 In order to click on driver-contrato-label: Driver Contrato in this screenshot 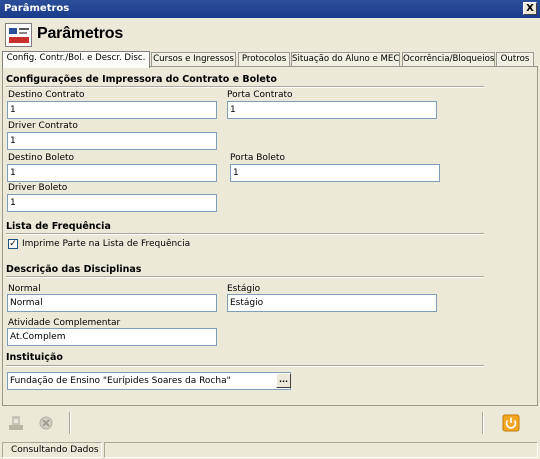, I will do `click(43, 126)`.